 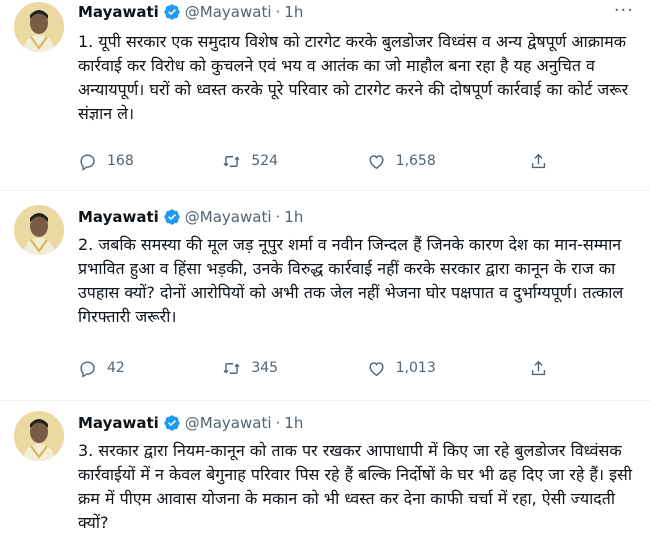 I want to click on like-count: 1,013, so click(x=415, y=368).